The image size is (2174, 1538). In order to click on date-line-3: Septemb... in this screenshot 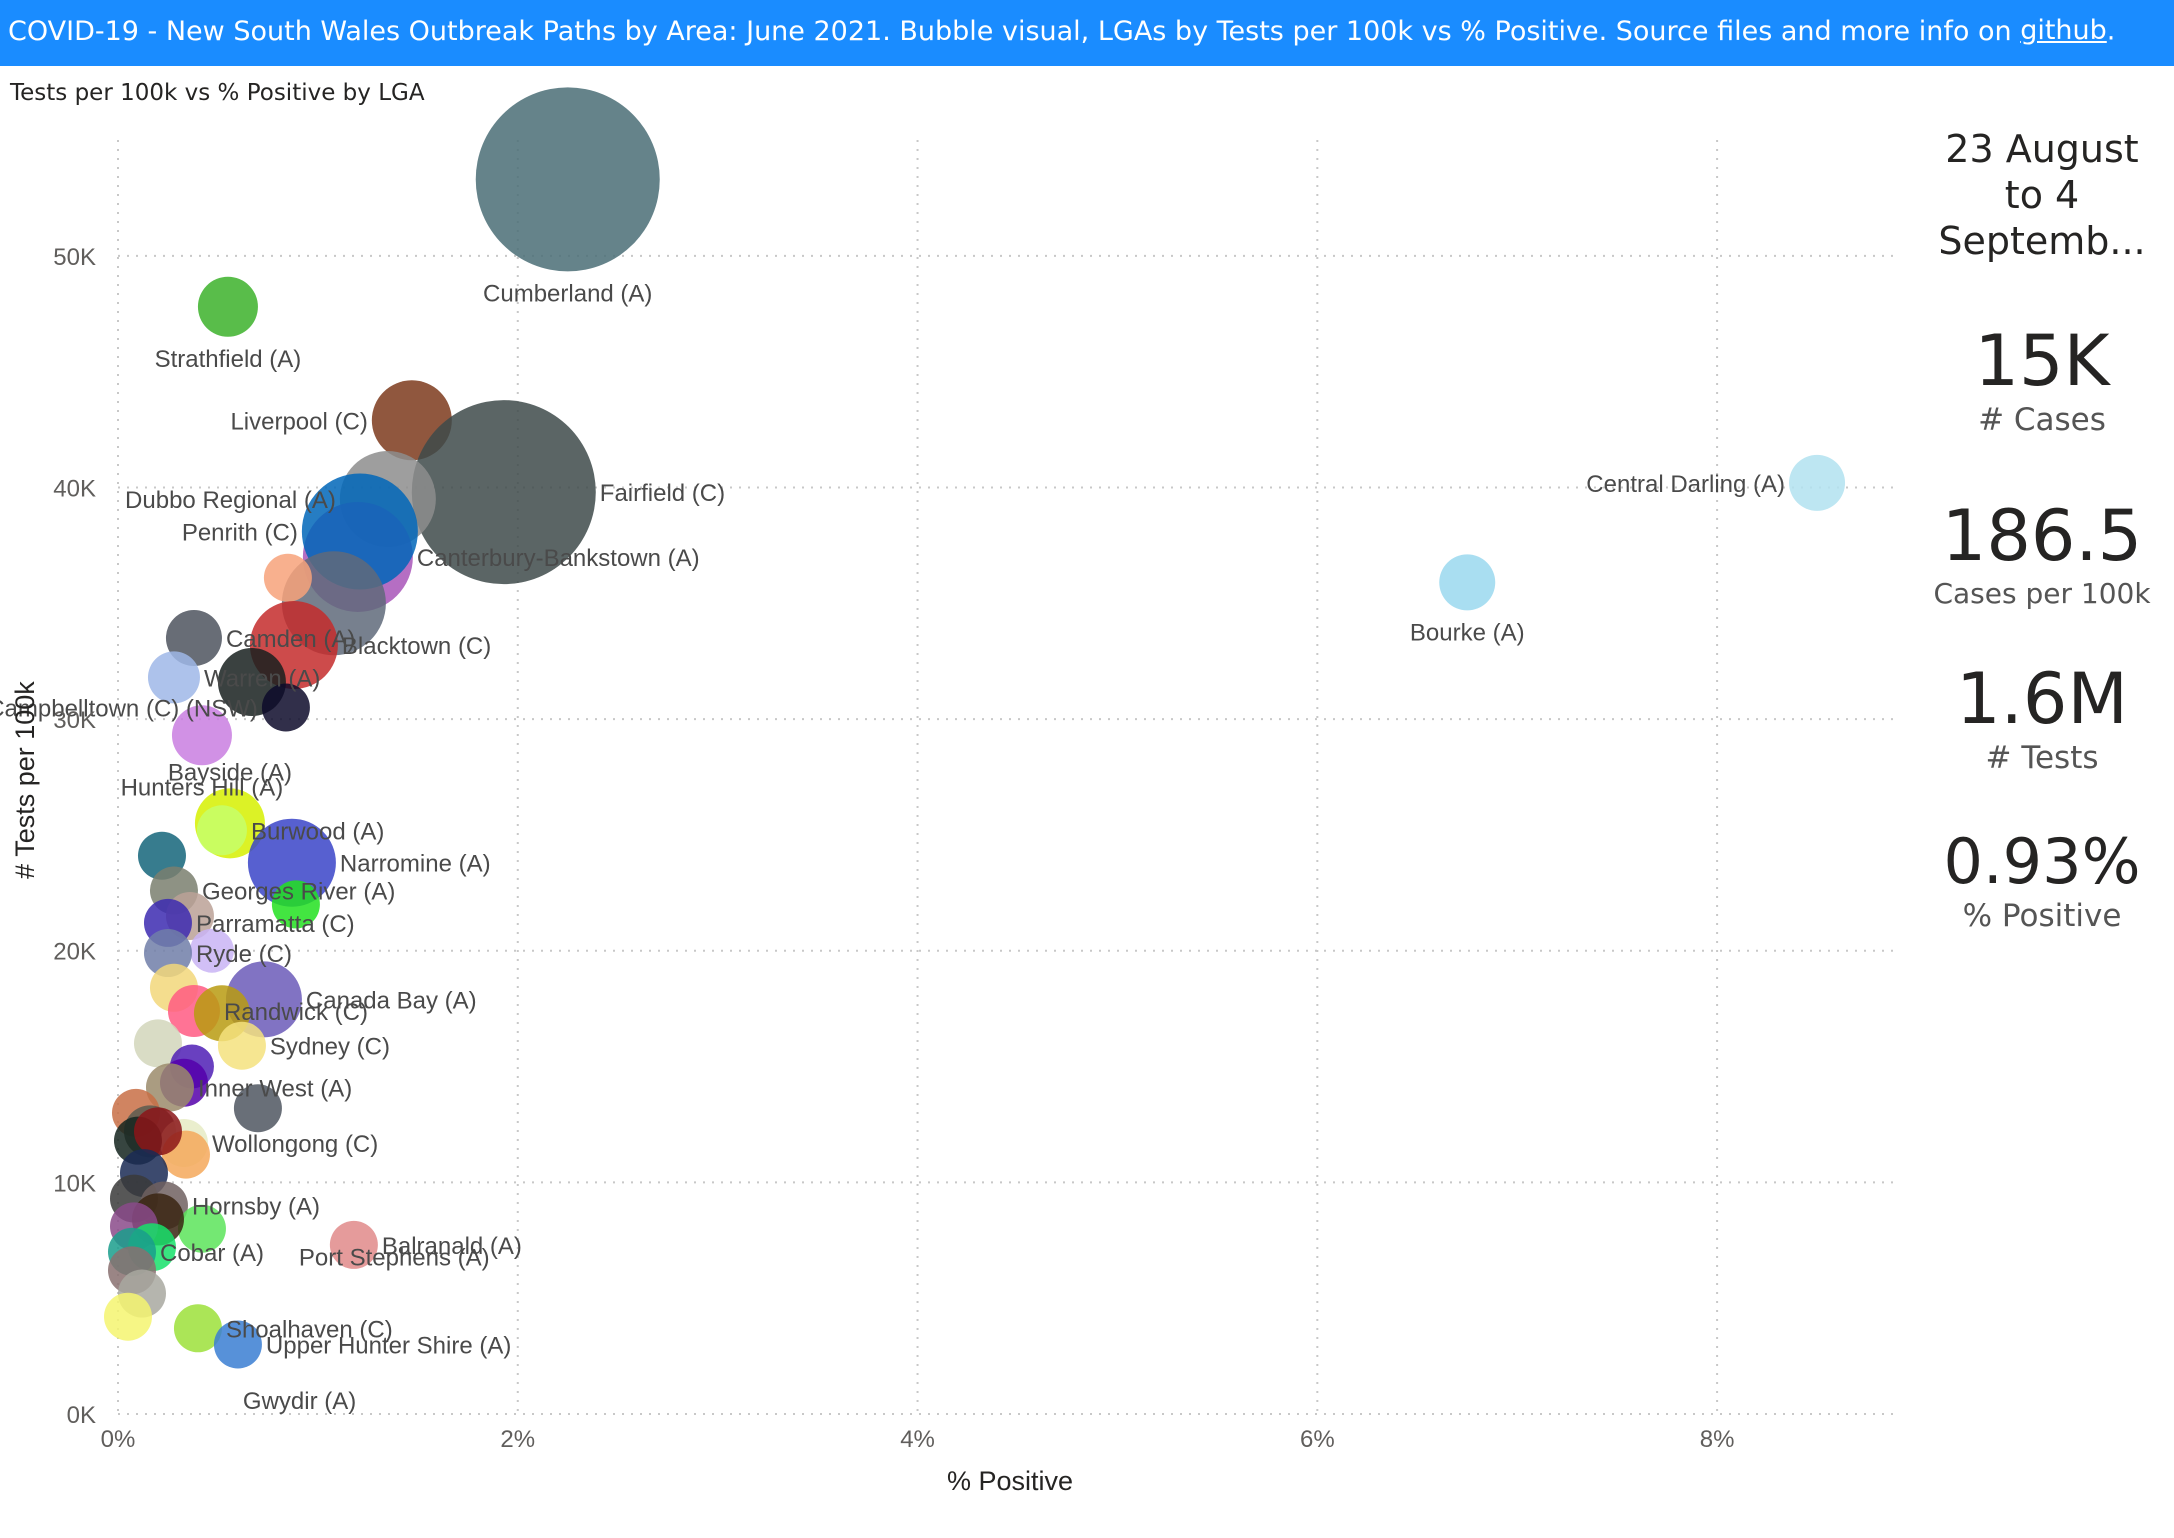, I will do `click(2042, 241)`.